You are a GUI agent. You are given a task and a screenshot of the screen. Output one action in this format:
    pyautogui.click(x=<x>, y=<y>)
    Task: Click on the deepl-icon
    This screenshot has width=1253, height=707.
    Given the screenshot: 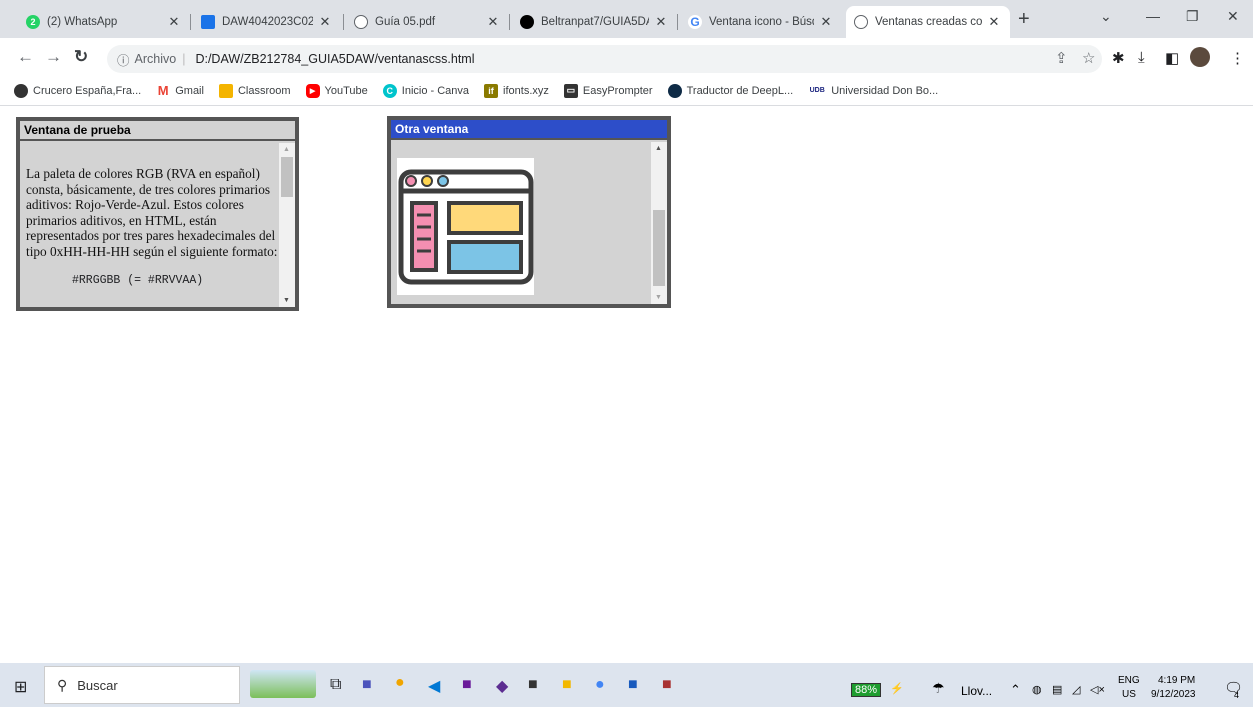 What is the action you would take?
    pyautogui.click(x=674, y=90)
    